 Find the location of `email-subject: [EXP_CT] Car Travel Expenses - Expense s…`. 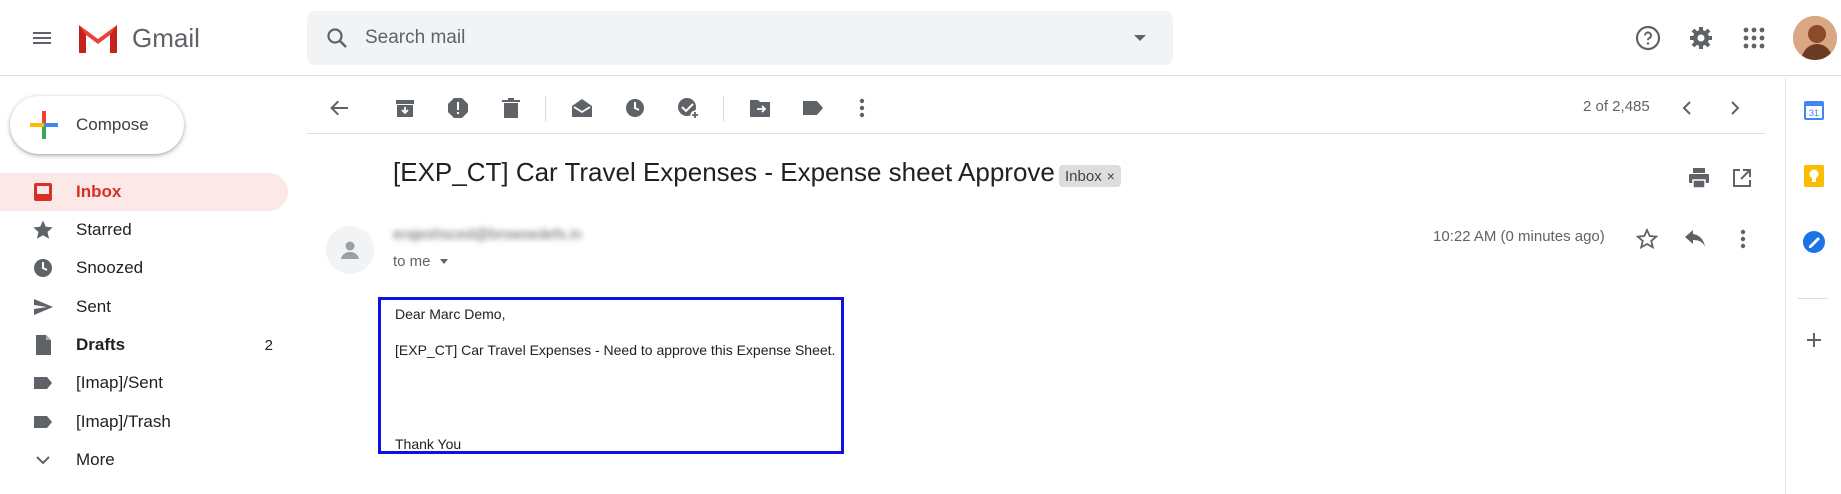

email-subject: [EXP_CT] Car Travel Expenses - Expense s… is located at coordinates (724, 172).